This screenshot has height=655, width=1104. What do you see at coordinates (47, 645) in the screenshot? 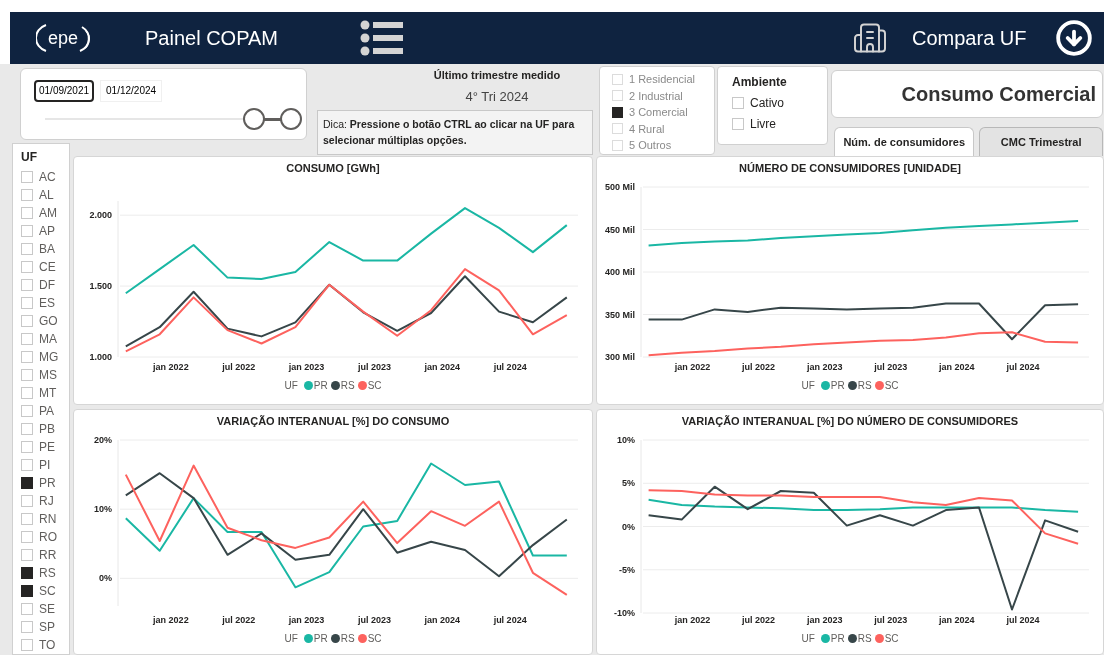
I see `uf-option: TO` at bounding box center [47, 645].